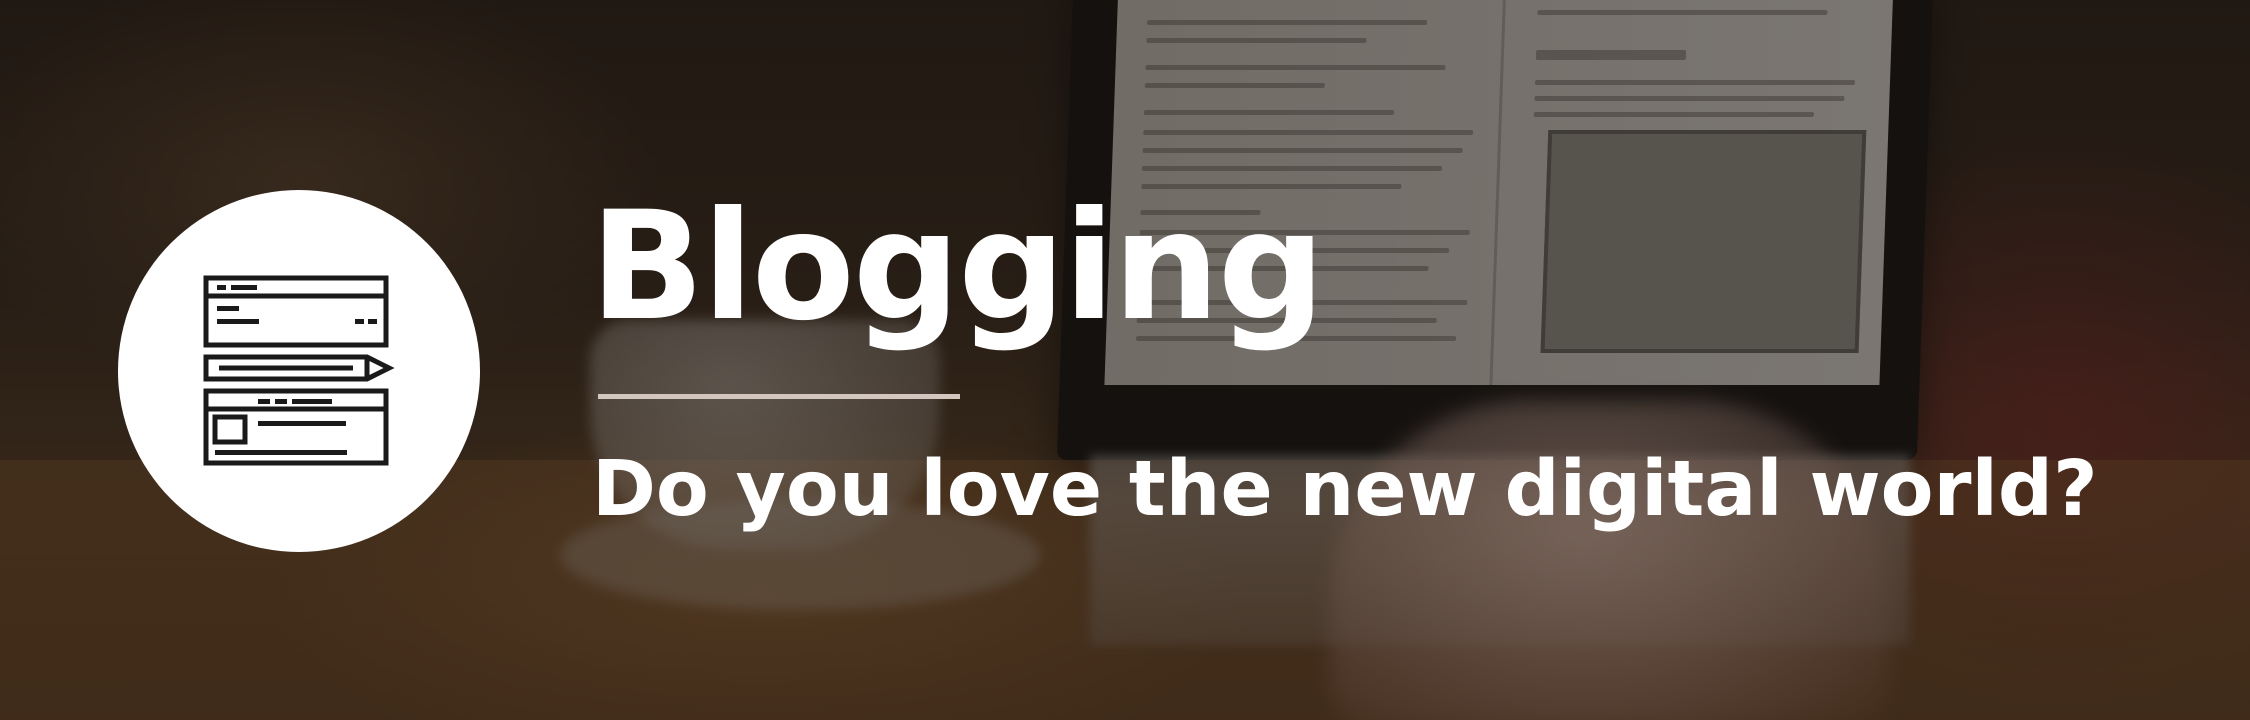 This screenshot has width=2250, height=720. What do you see at coordinates (1345, 489) in the screenshot?
I see `banner-subtitle: Do you love the new digital world?` at bounding box center [1345, 489].